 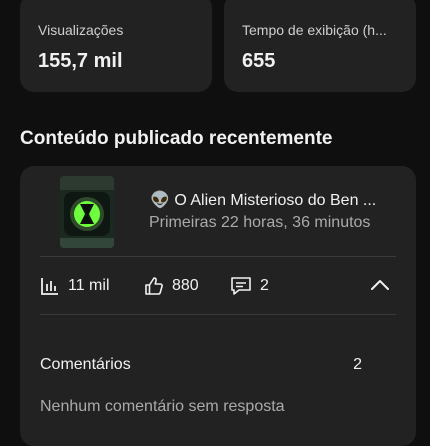 What do you see at coordinates (264, 285) in the screenshot?
I see `comments-metric-value: 2` at bounding box center [264, 285].